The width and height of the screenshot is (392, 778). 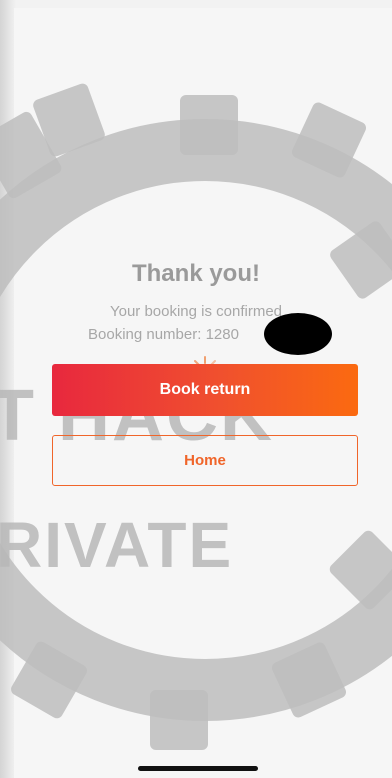 I want to click on home-button: Home, so click(x=205, y=460).